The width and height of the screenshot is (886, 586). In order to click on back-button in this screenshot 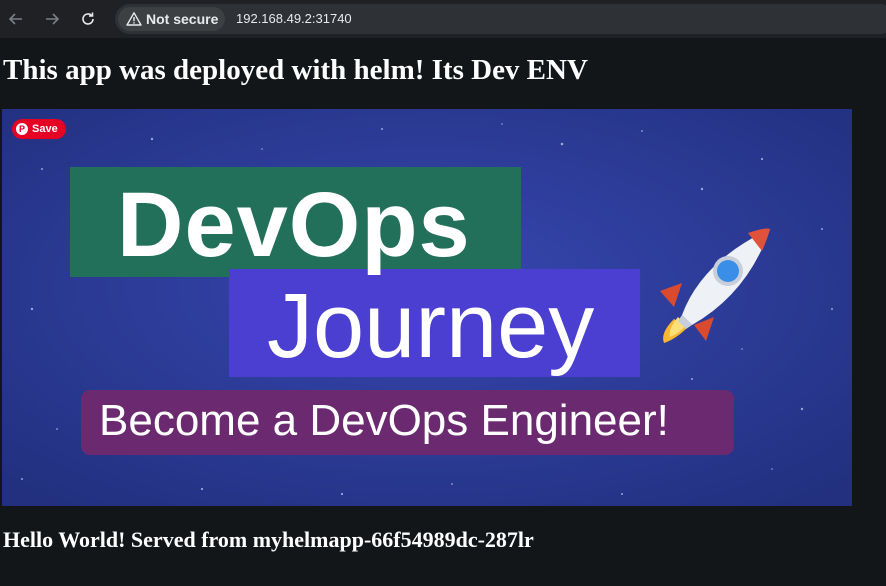, I will do `click(16, 19)`.